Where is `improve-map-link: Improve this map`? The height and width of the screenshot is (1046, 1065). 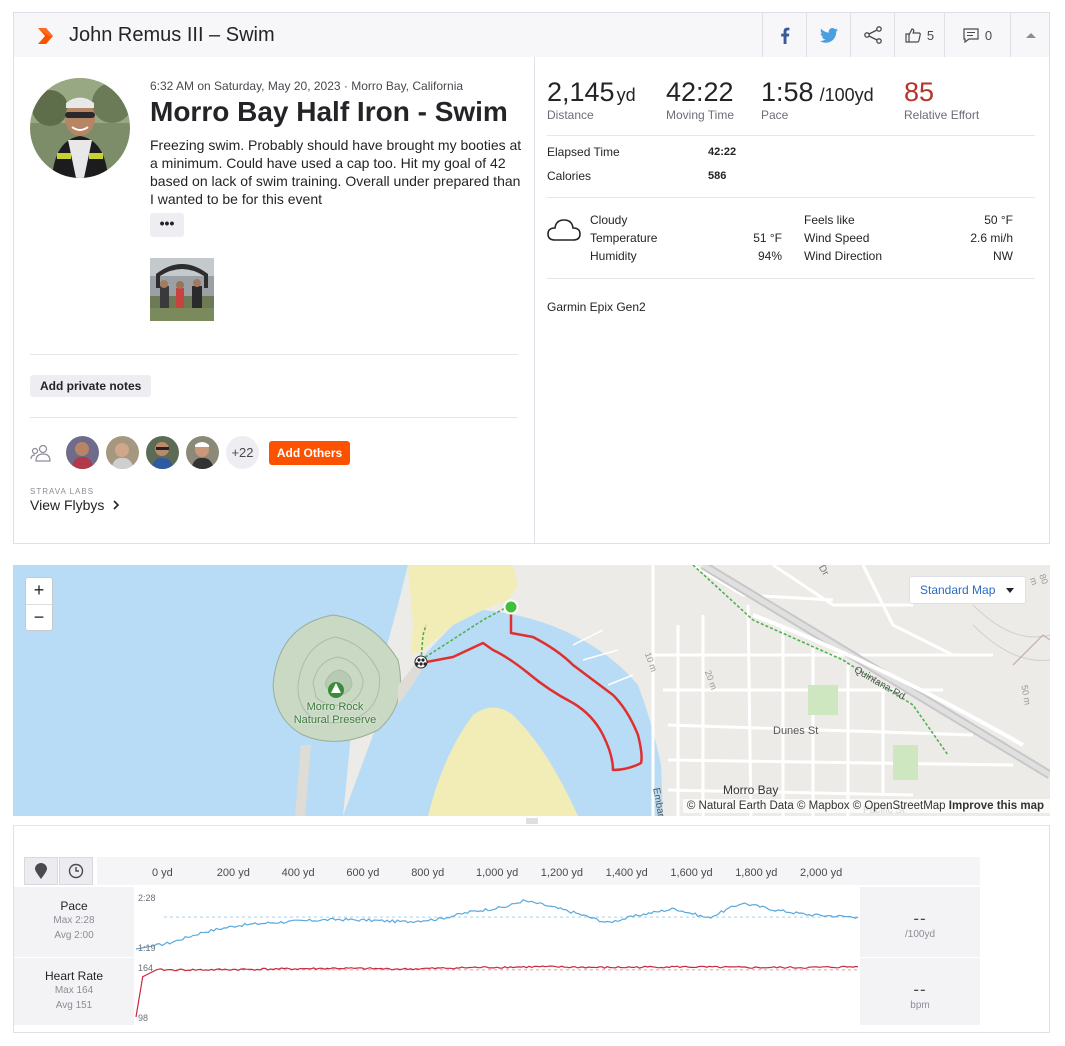 improve-map-link: Improve this map is located at coordinates (996, 806).